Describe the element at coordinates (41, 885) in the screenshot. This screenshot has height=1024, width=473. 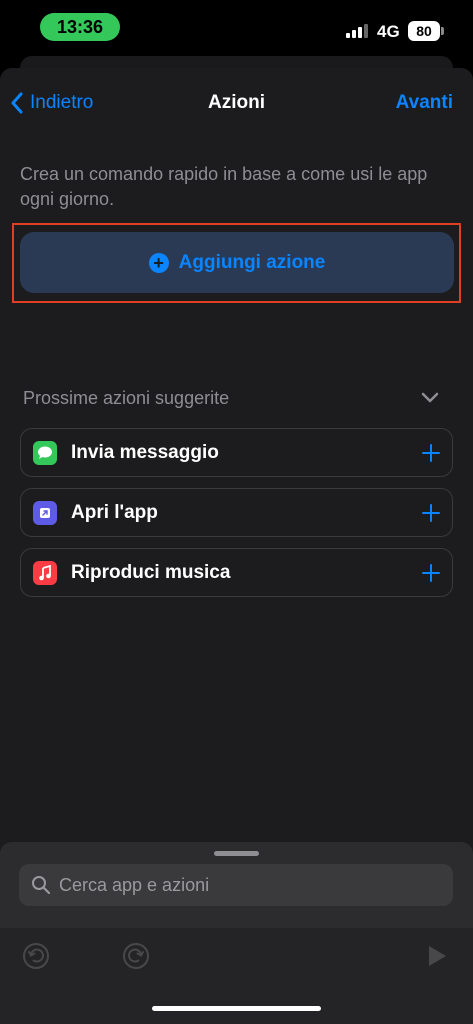
I see `search-icon` at that location.